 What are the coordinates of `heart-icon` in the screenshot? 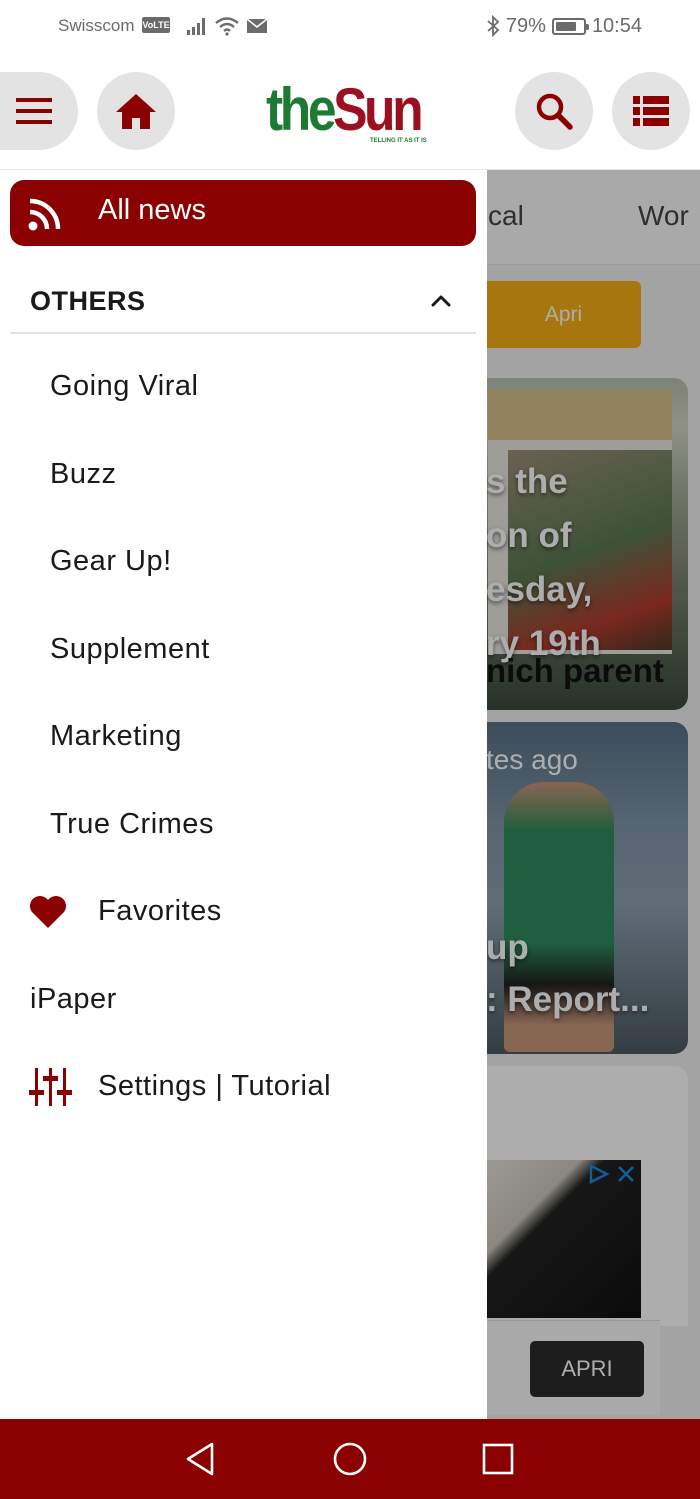 It's located at (48, 912).